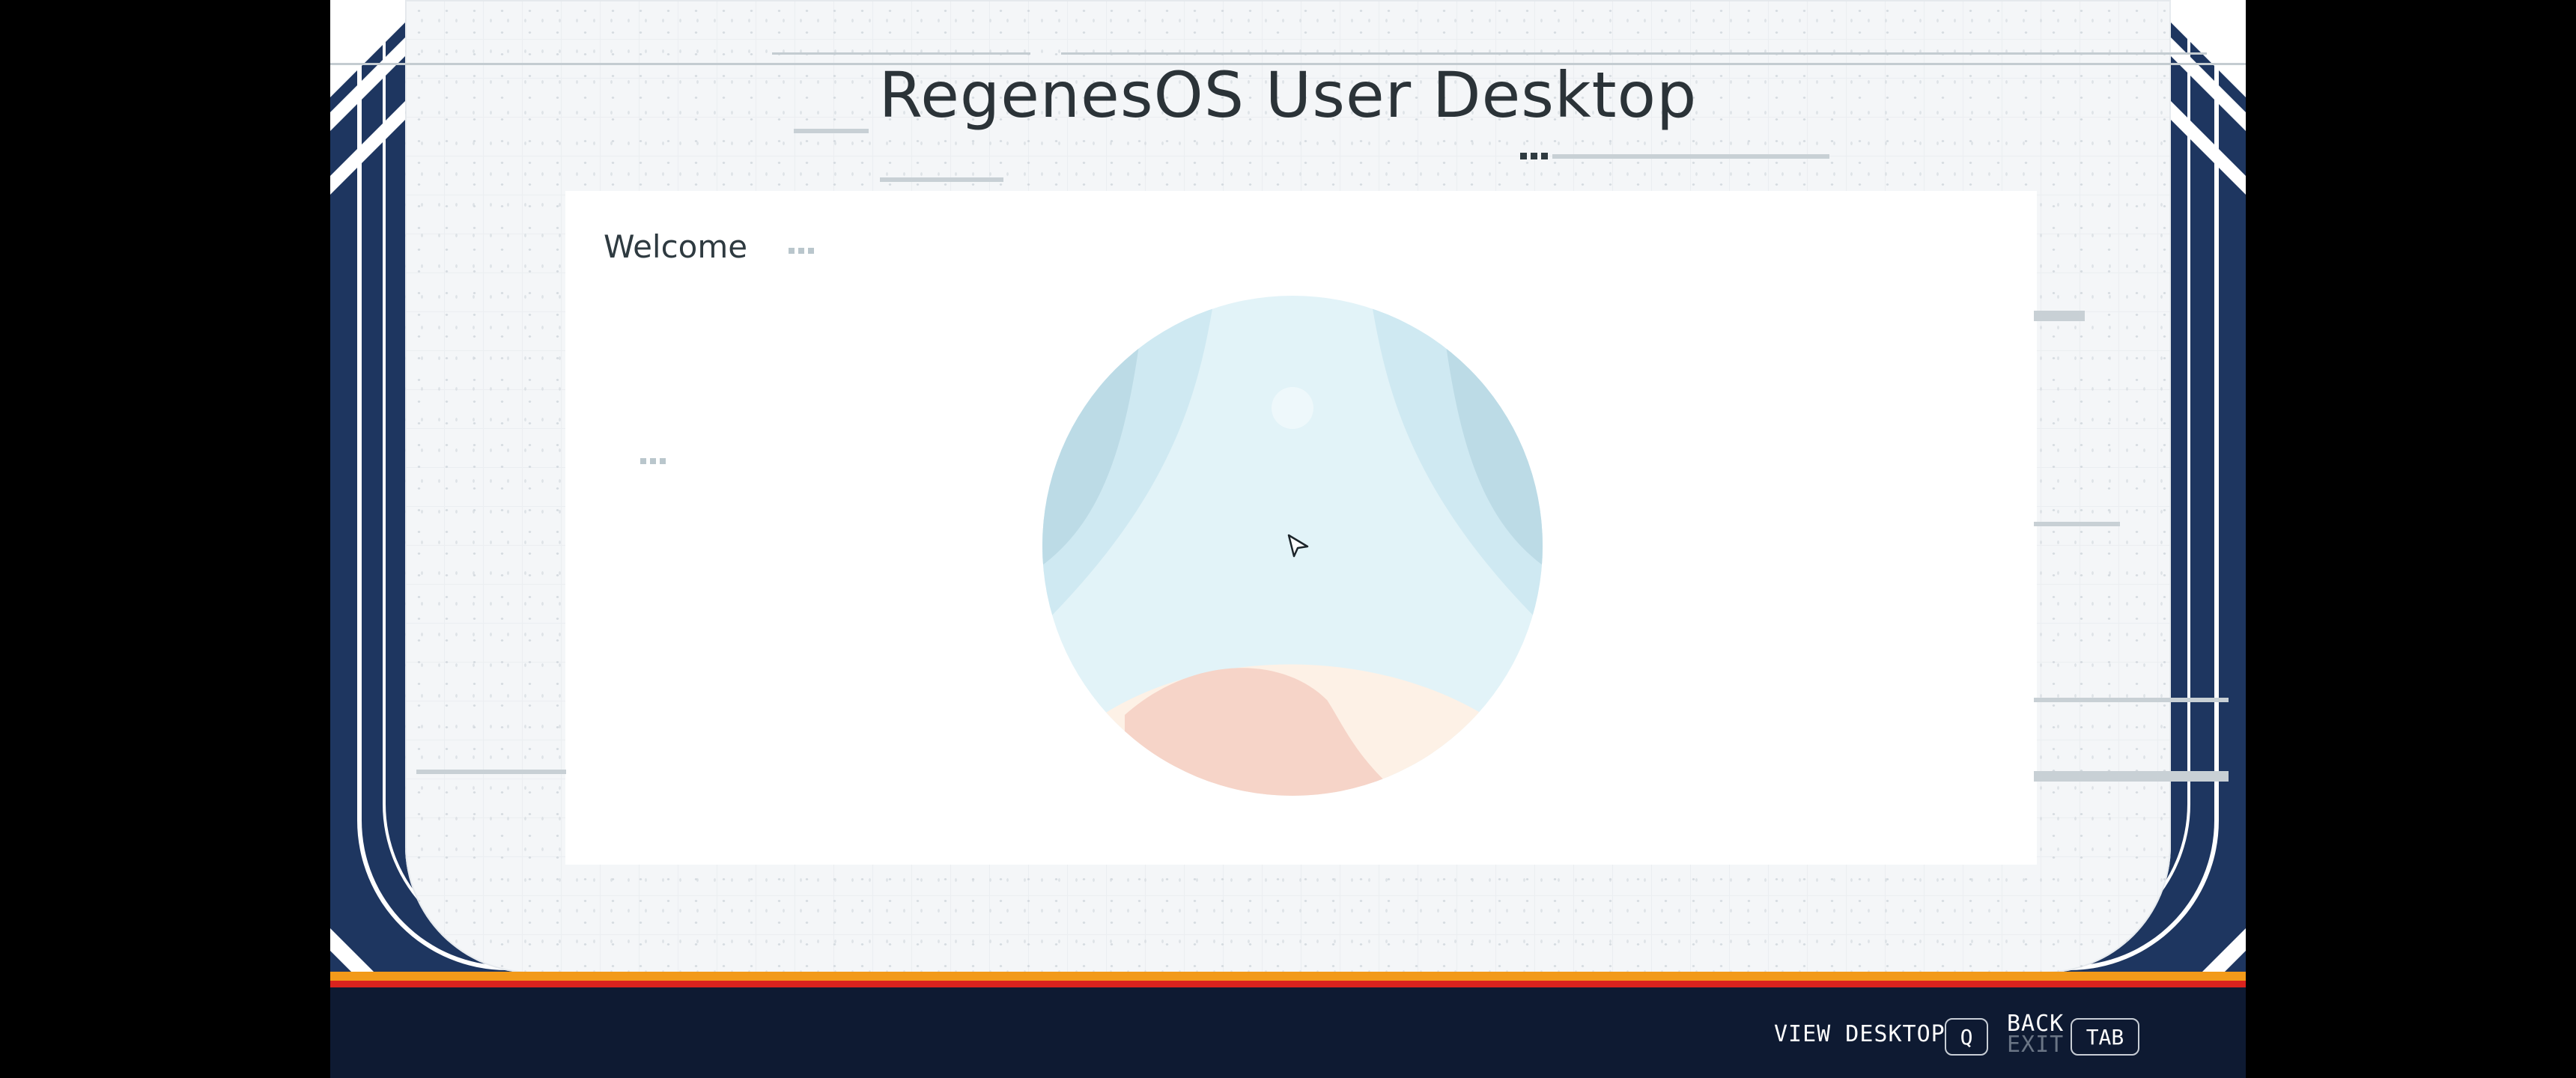 This screenshot has width=2576, height=1078. Describe the element at coordinates (2035, 1045) in the screenshot. I see `exit-label: EXIT` at that location.